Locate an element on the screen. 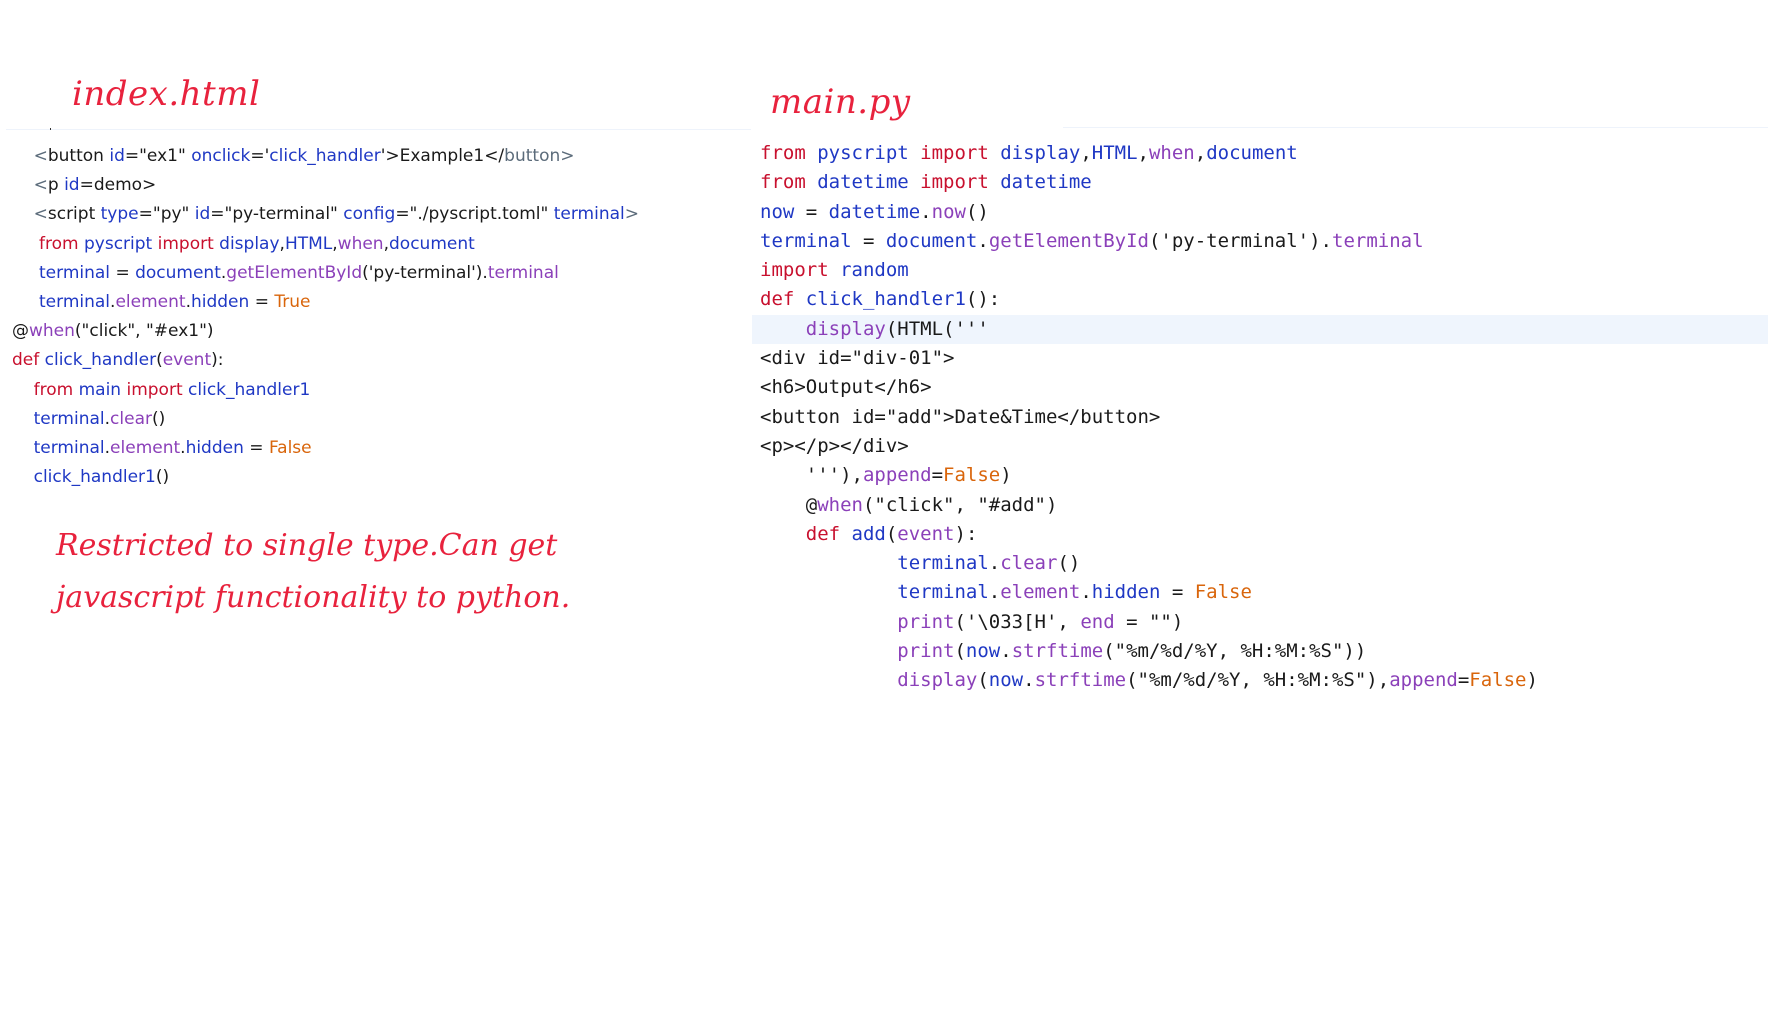 This screenshot has width=1778, height=1009. annotation-note-line-1: Restricted to single type.Can get is located at coordinates (307, 545).